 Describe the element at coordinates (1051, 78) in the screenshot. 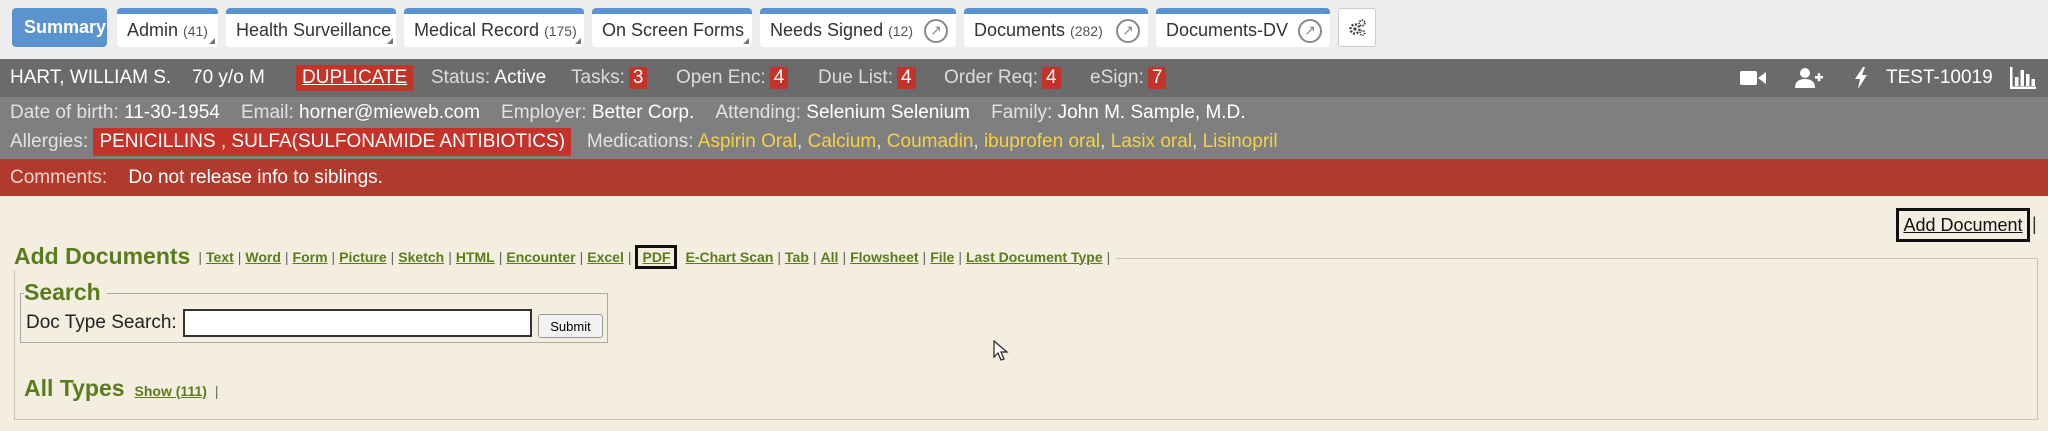

I see `order-req-badge: 4` at that location.